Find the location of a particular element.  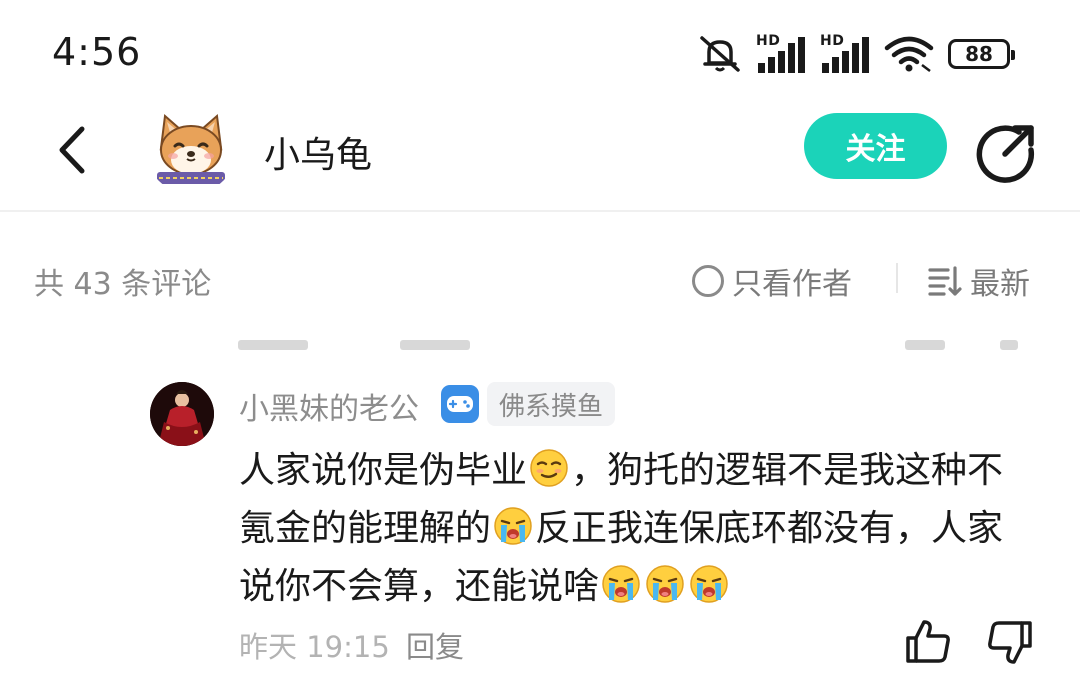

sort-label: 最新 is located at coordinates (1000, 284).